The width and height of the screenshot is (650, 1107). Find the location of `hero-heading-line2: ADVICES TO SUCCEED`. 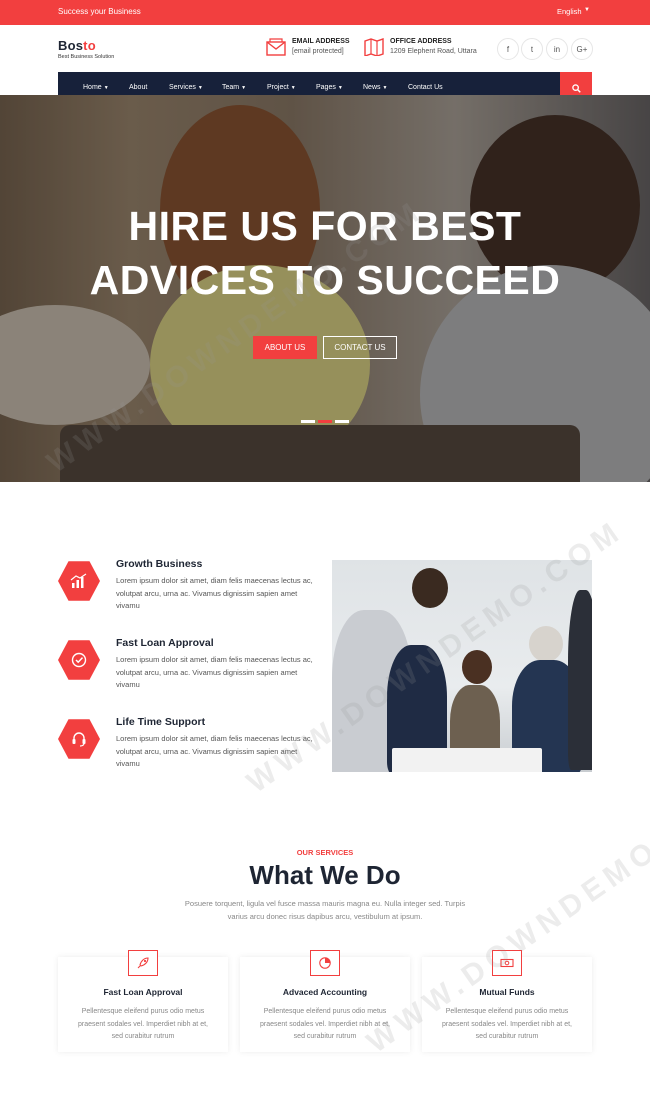

hero-heading-line2: ADVICES TO SUCCEED is located at coordinates (325, 280).